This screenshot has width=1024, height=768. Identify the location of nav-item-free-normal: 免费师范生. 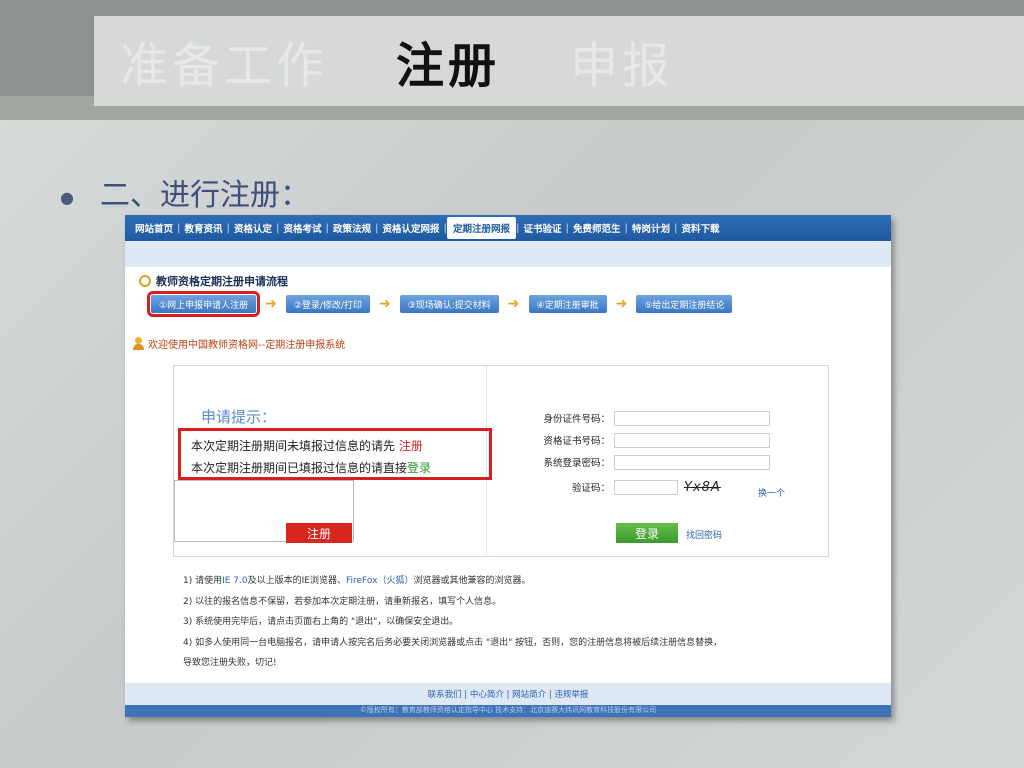
(597, 228).